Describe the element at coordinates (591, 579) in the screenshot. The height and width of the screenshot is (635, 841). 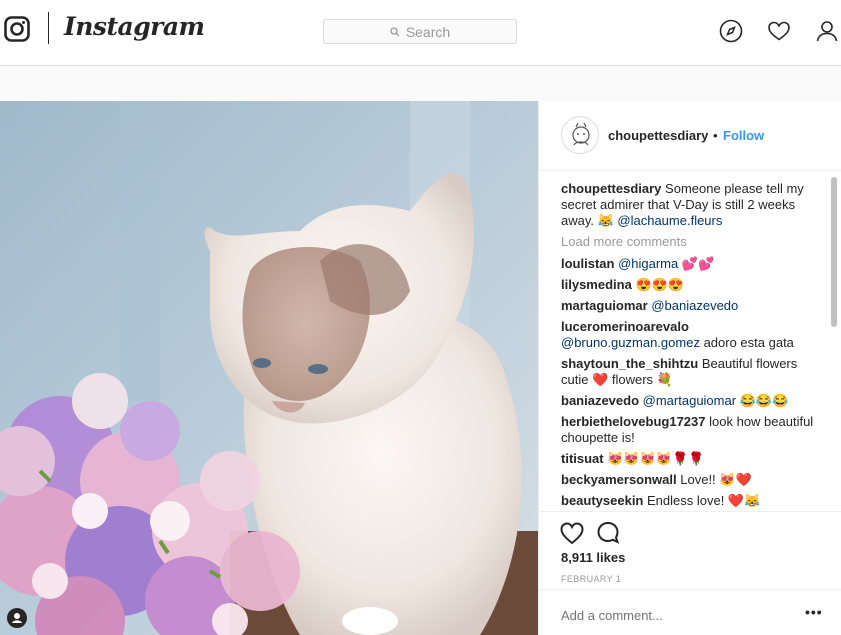
I see `post-date: FEBRUARY 1` at that location.